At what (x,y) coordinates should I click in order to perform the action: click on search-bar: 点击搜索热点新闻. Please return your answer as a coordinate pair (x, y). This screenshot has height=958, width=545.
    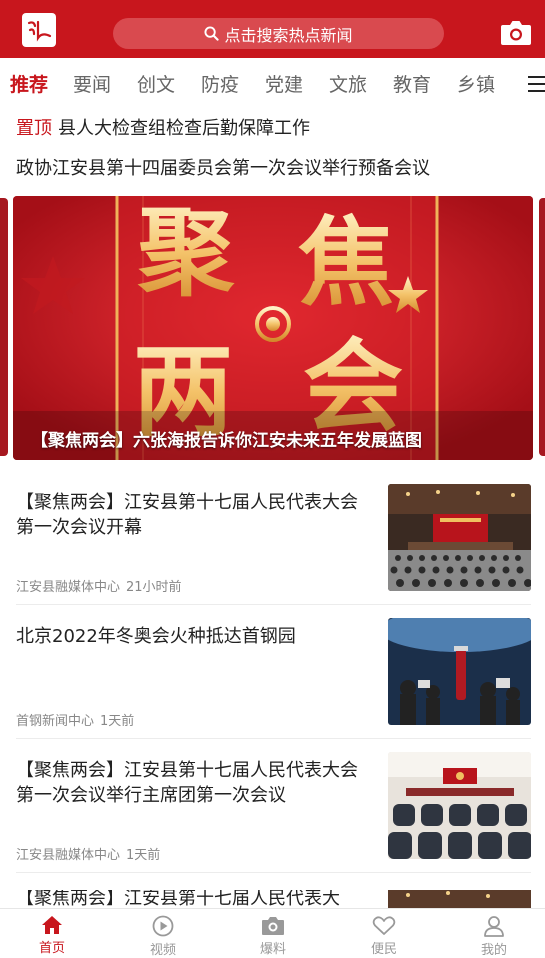
    Looking at the image, I should click on (278, 33).